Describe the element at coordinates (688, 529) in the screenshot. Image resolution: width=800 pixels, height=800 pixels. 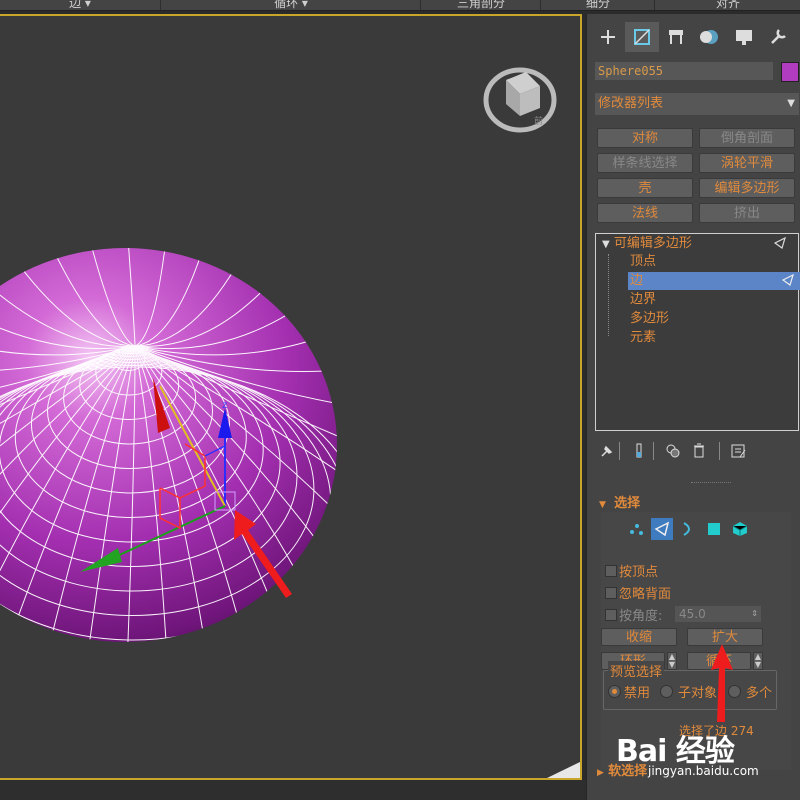
I see `border-mode-icon` at that location.